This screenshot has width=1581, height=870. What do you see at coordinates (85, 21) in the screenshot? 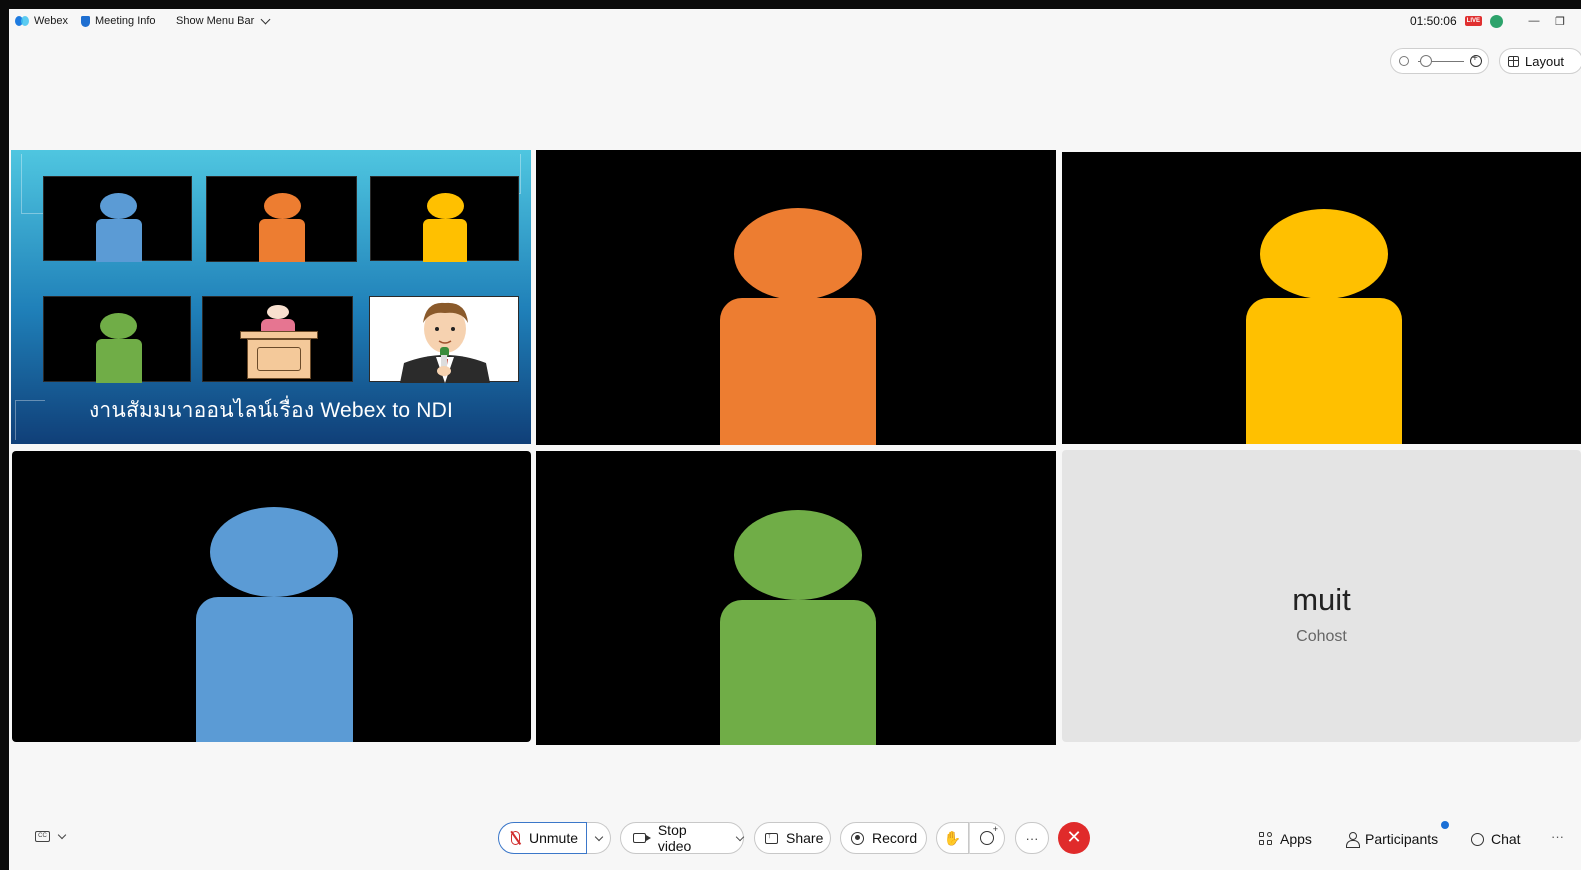
I see `shield-icon` at bounding box center [85, 21].